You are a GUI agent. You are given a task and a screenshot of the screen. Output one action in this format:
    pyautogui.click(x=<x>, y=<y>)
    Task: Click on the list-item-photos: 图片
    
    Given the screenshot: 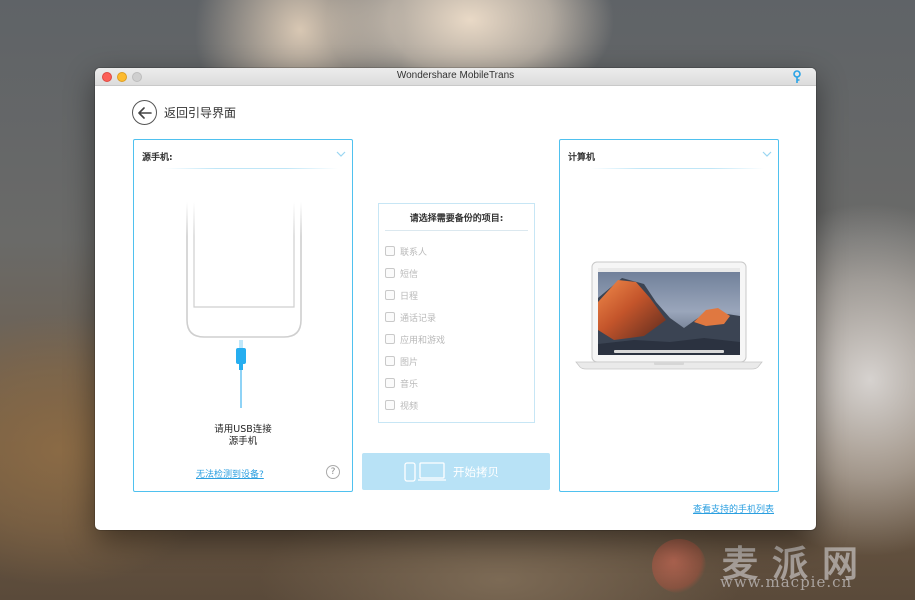 What is the action you would take?
    pyautogui.click(x=415, y=361)
    